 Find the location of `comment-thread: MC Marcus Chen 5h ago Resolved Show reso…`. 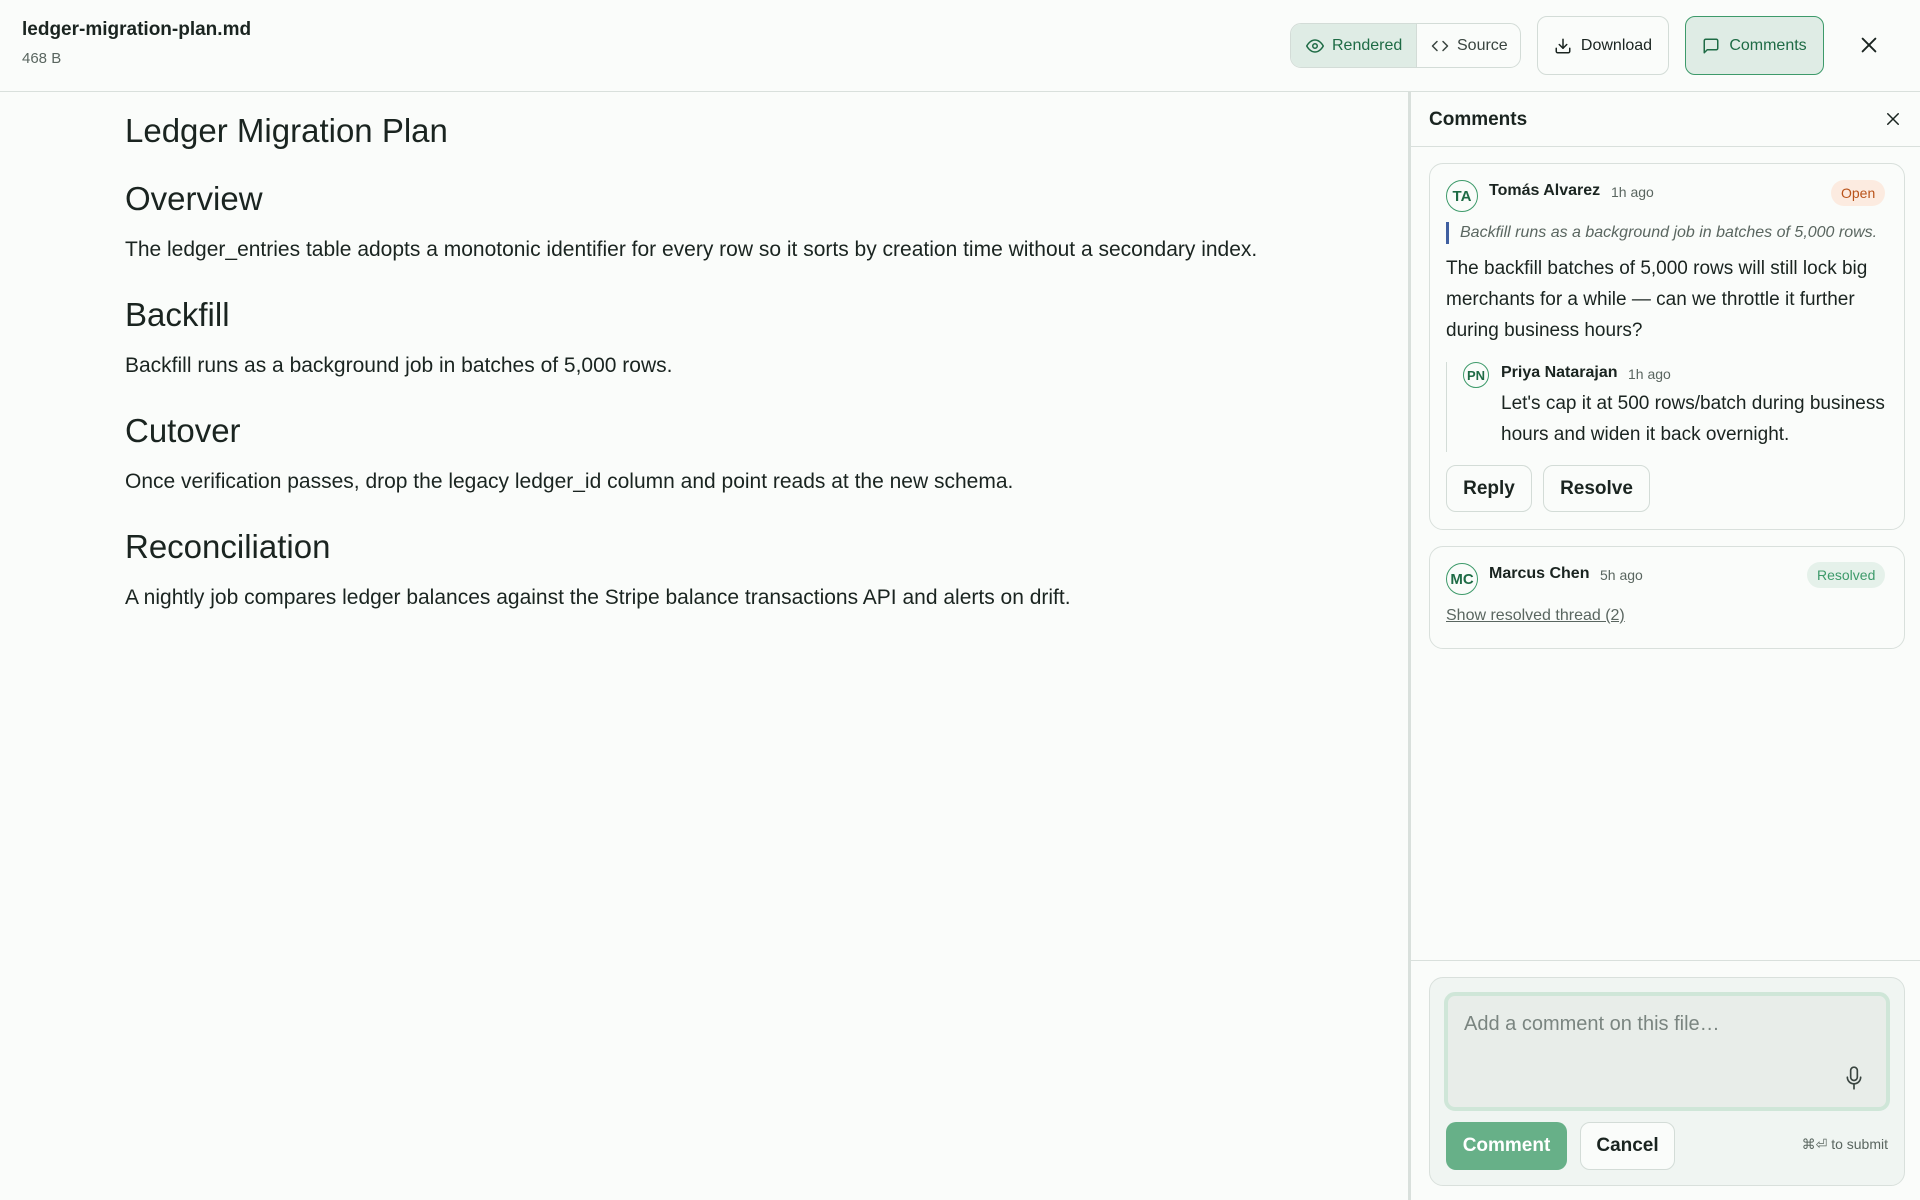

comment-thread: MC Marcus Chen 5h ago Resolved Show reso… is located at coordinates (1667, 597).